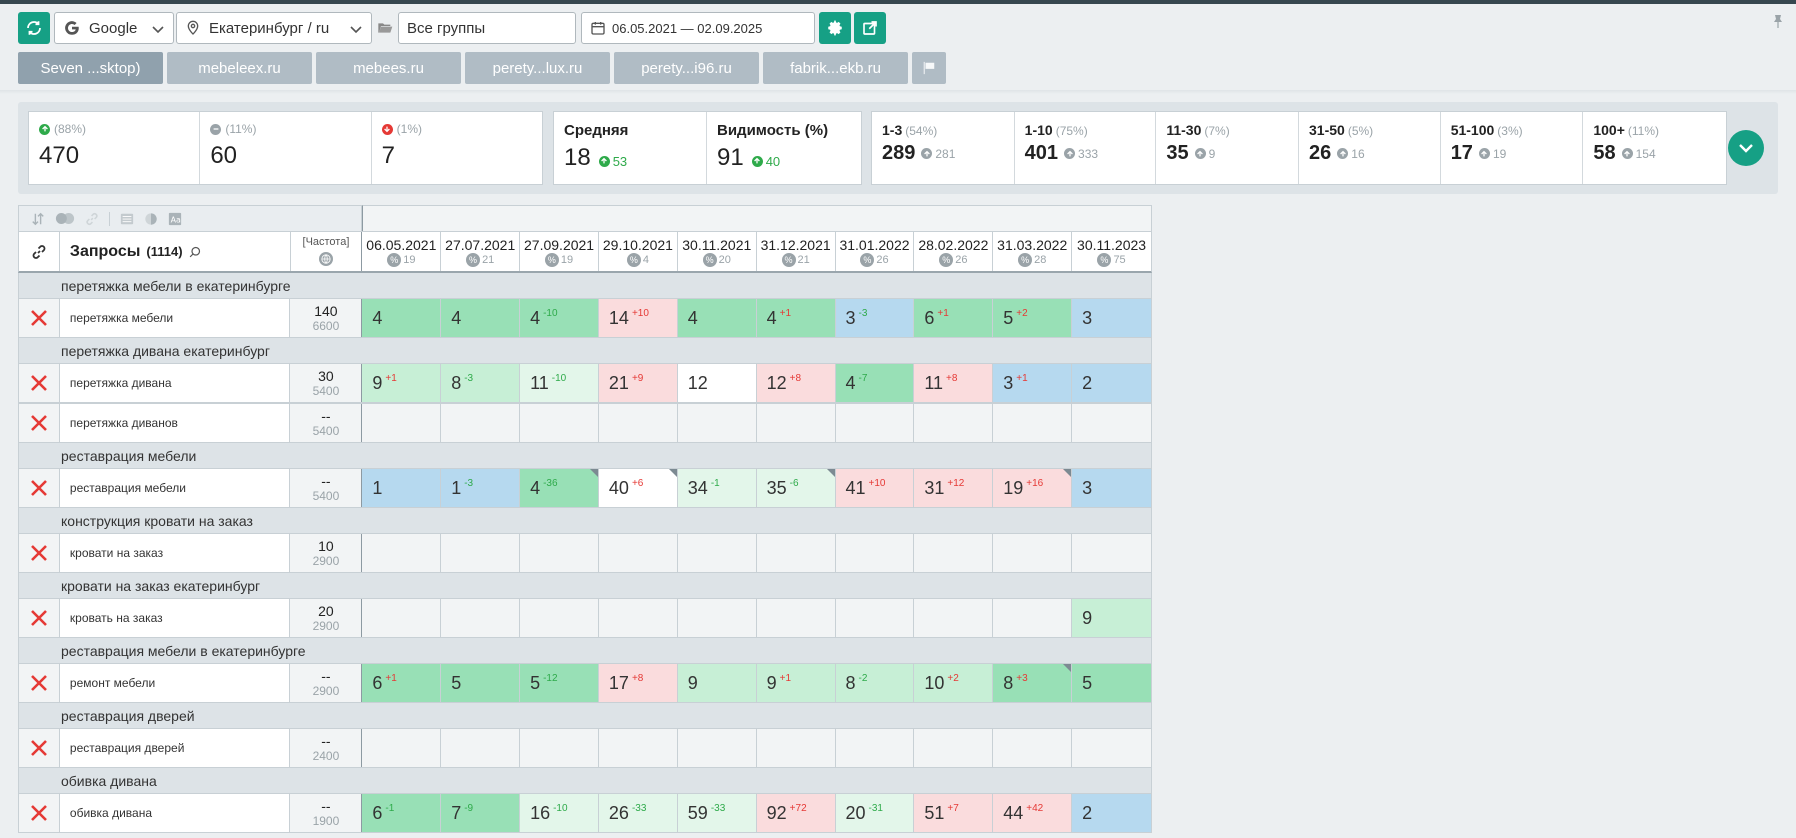 This screenshot has width=1796, height=838. Describe the element at coordinates (114, 28) in the screenshot. I see `engine-select: Google` at that location.